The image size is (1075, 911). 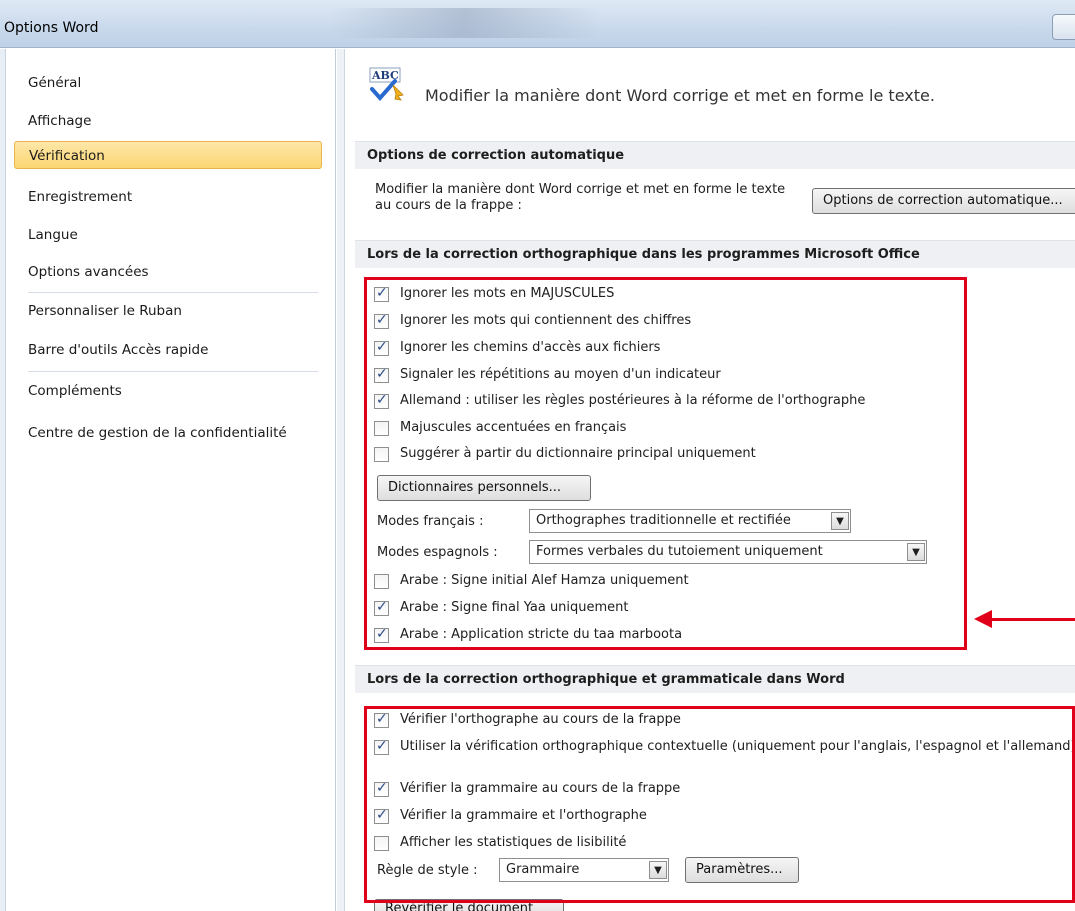 What do you see at coordinates (719, 804) in the screenshot?
I see `highlight-box-word-spelling` at bounding box center [719, 804].